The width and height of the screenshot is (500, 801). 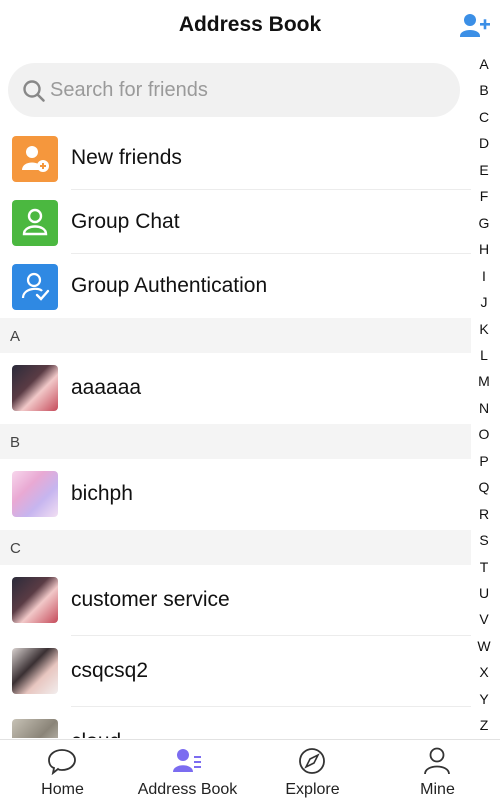 I want to click on chat-bubble-icon, so click(x=62, y=762).